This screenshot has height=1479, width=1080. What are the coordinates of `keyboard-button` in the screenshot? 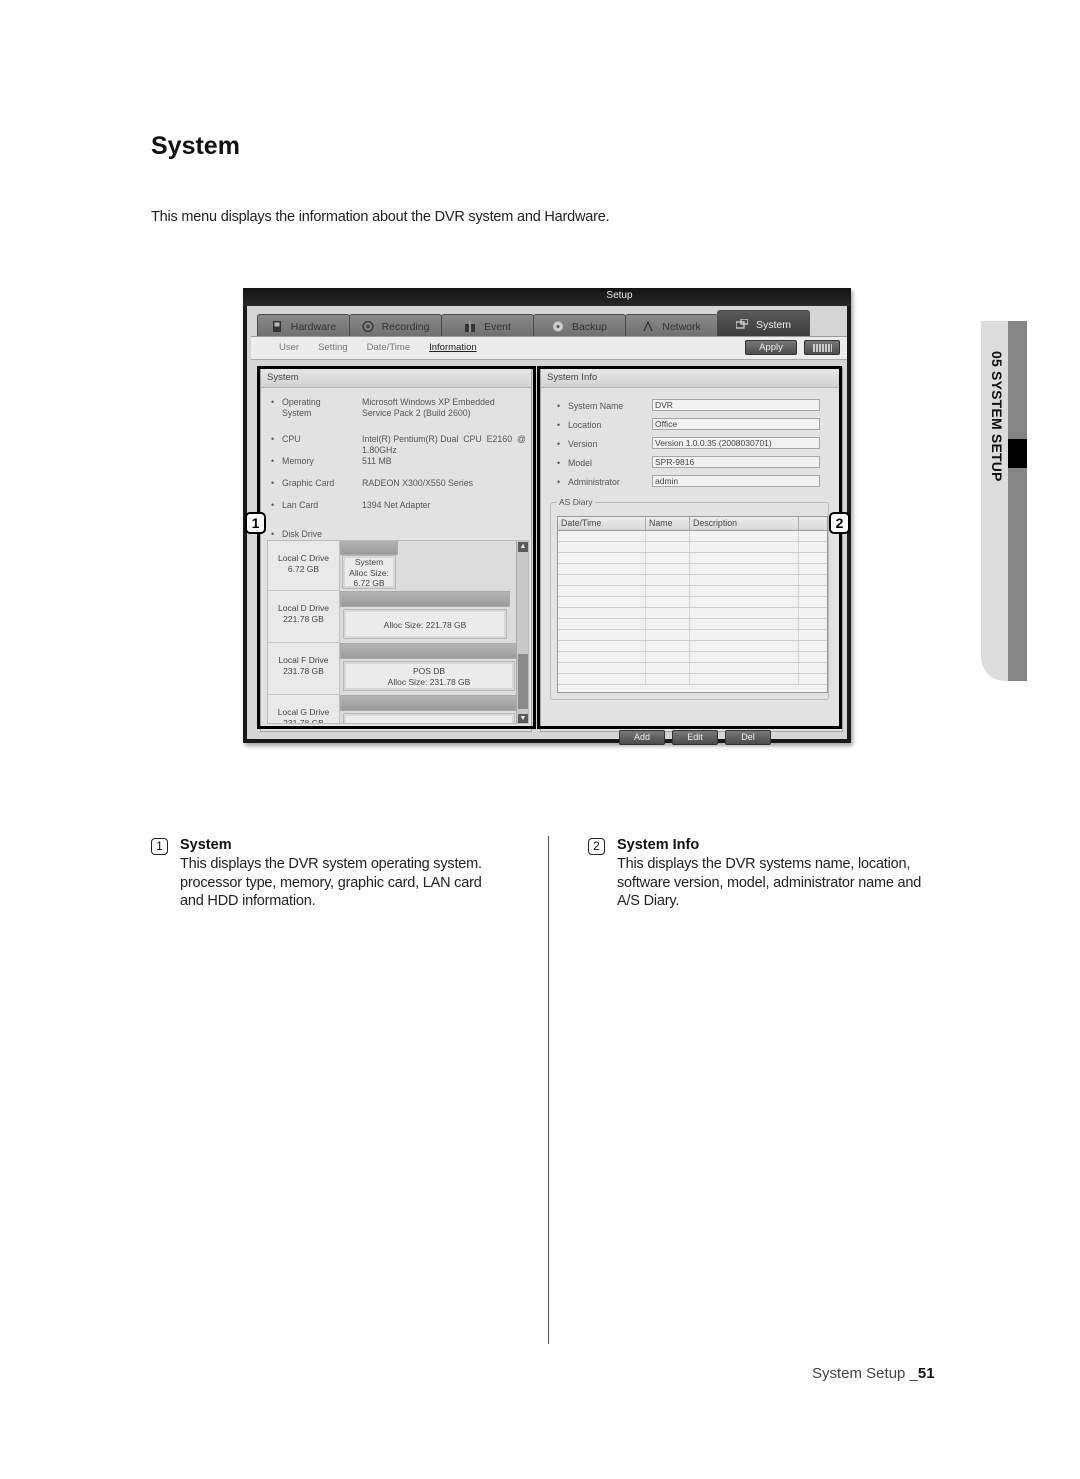 It's located at (822, 347).